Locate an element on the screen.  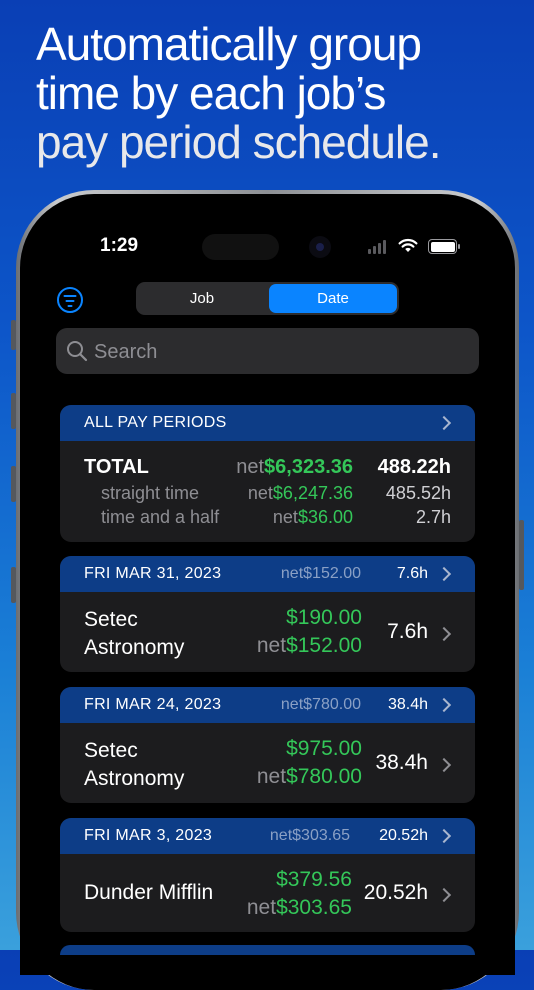
section-header-label: ALL PAY PERIODS is located at coordinates (155, 422).